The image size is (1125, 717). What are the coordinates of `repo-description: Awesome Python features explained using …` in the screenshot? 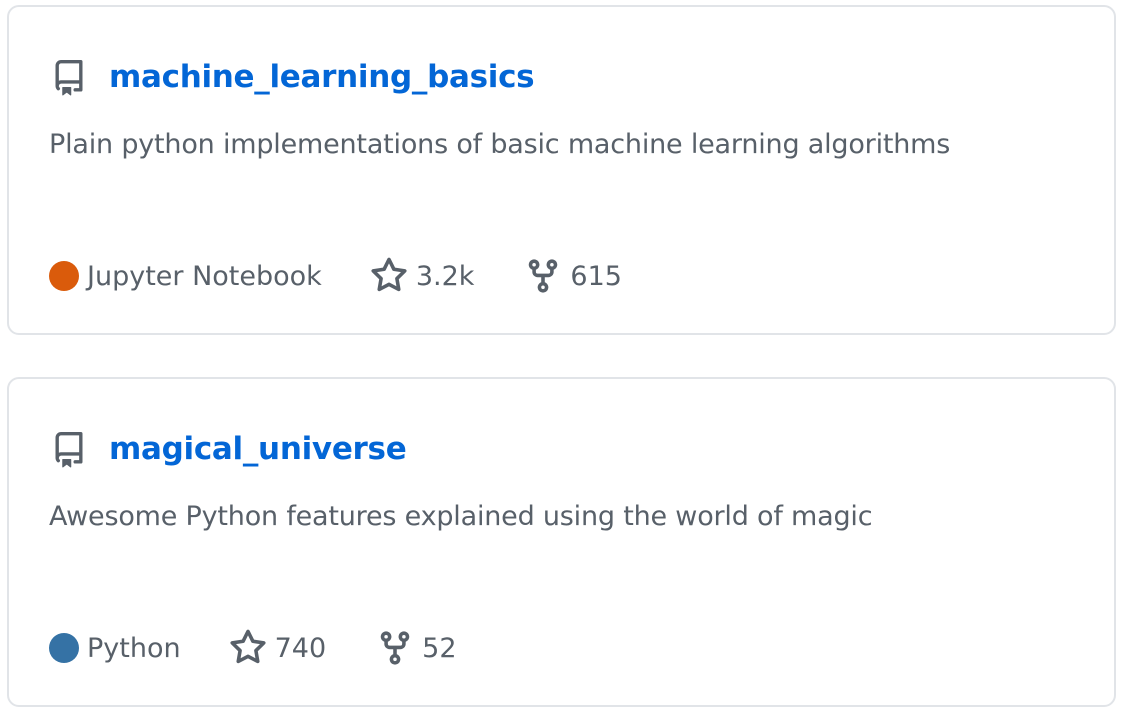 It's located at (461, 516).